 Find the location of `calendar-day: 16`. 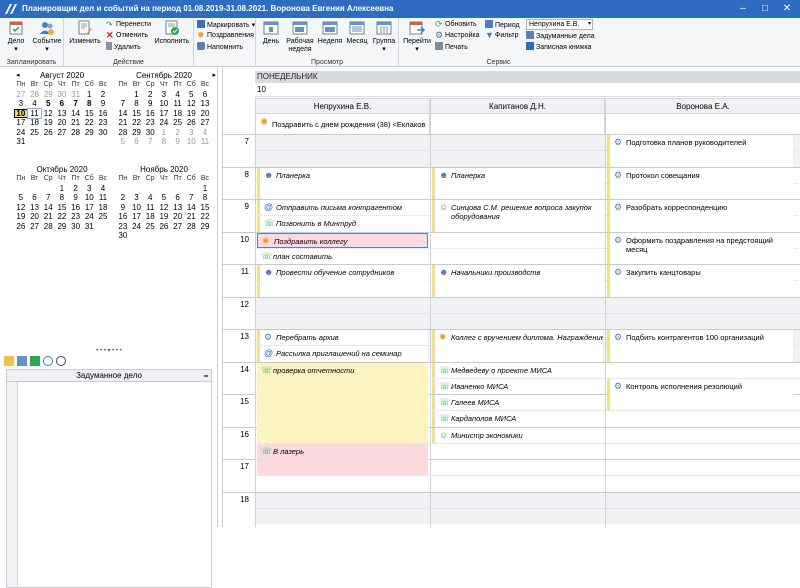

calendar-day: 16 is located at coordinates (103, 114).